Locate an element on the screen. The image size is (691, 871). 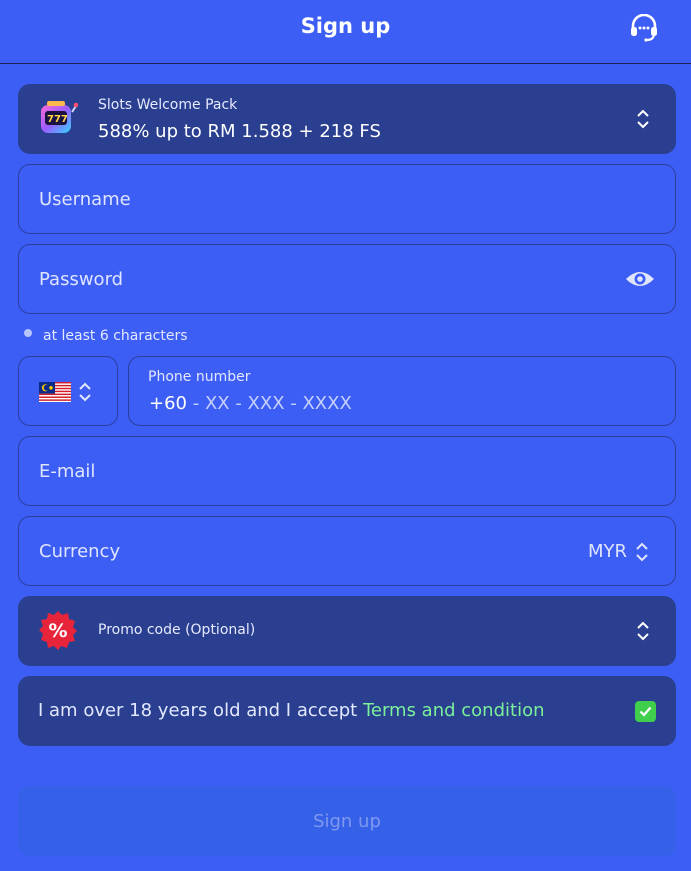
check-icon is located at coordinates (645, 711).